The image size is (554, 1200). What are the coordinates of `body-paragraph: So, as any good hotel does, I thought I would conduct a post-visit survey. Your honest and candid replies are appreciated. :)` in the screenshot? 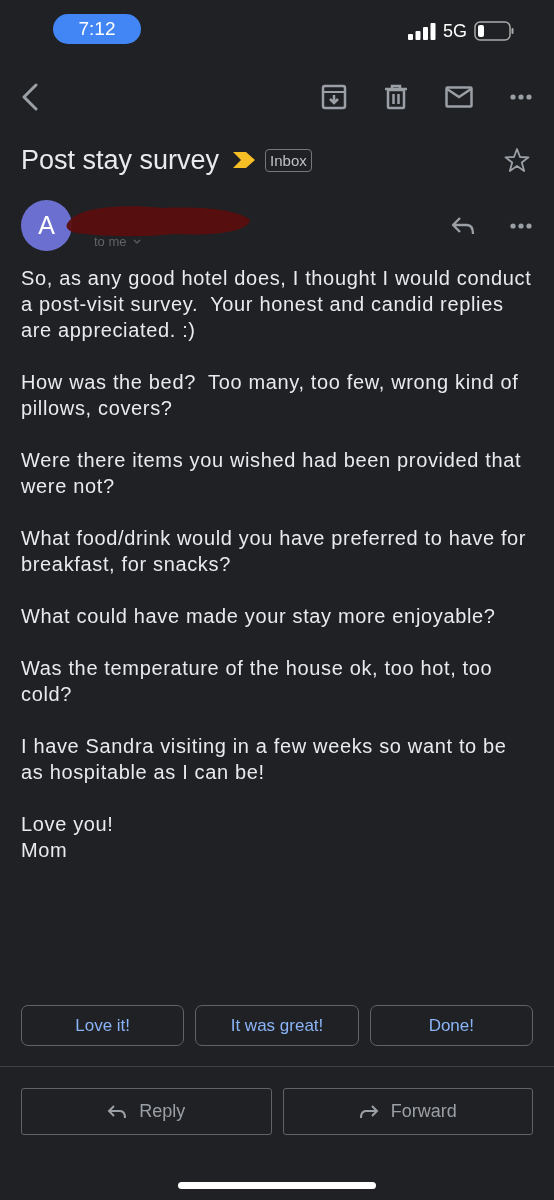 It's located at (277, 304).